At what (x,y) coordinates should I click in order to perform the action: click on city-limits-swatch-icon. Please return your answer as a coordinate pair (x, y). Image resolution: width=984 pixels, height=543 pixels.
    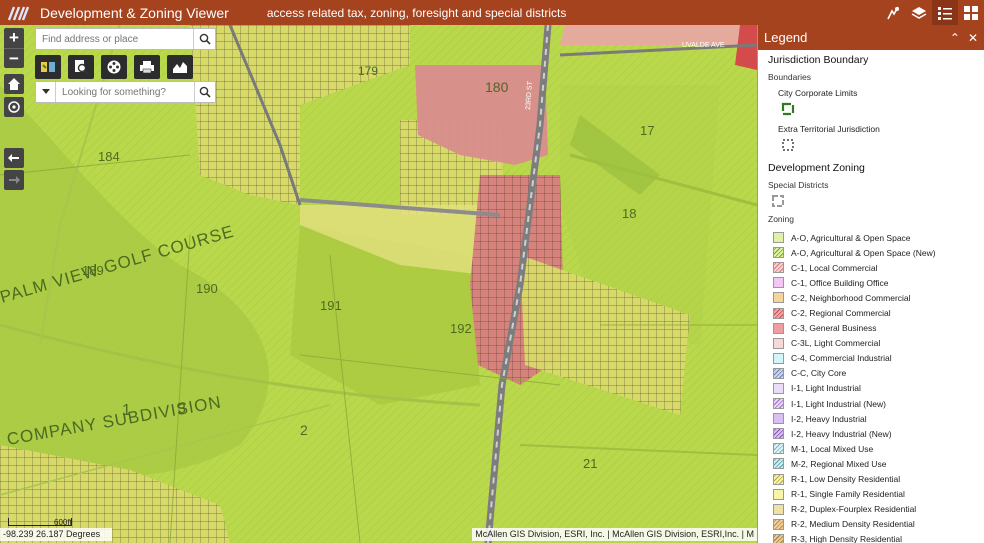
    Looking at the image, I should click on (788, 109).